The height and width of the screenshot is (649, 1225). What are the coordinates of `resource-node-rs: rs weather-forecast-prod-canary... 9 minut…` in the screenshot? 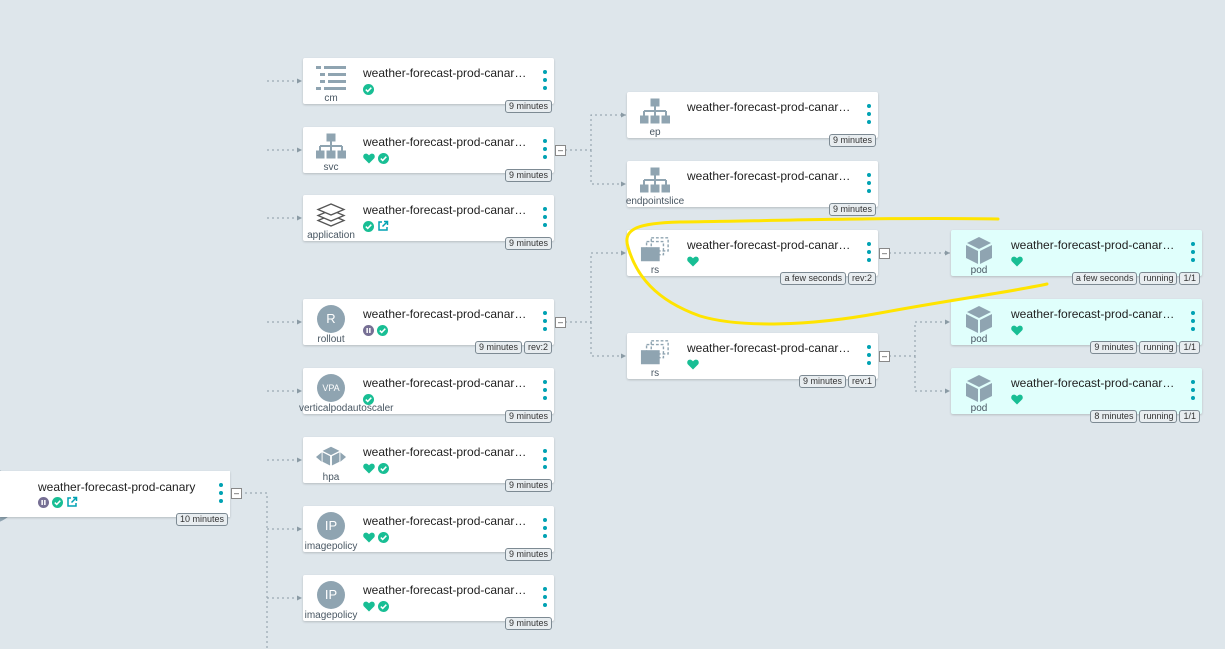 It's located at (752, 360).